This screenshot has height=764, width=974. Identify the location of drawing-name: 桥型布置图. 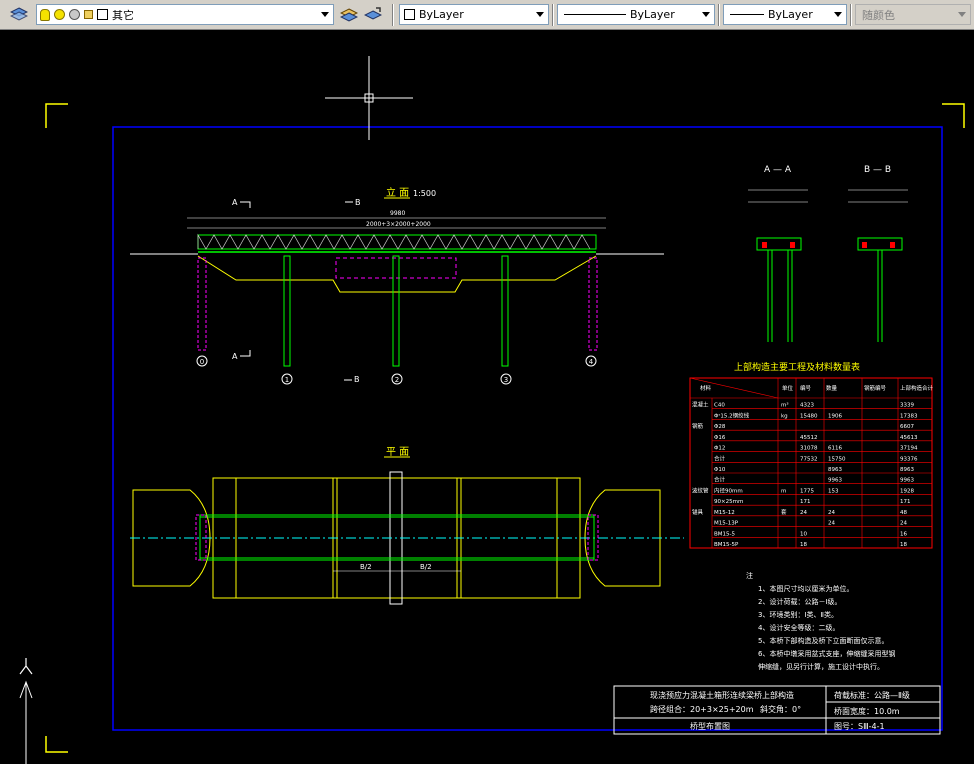
(710, 726).